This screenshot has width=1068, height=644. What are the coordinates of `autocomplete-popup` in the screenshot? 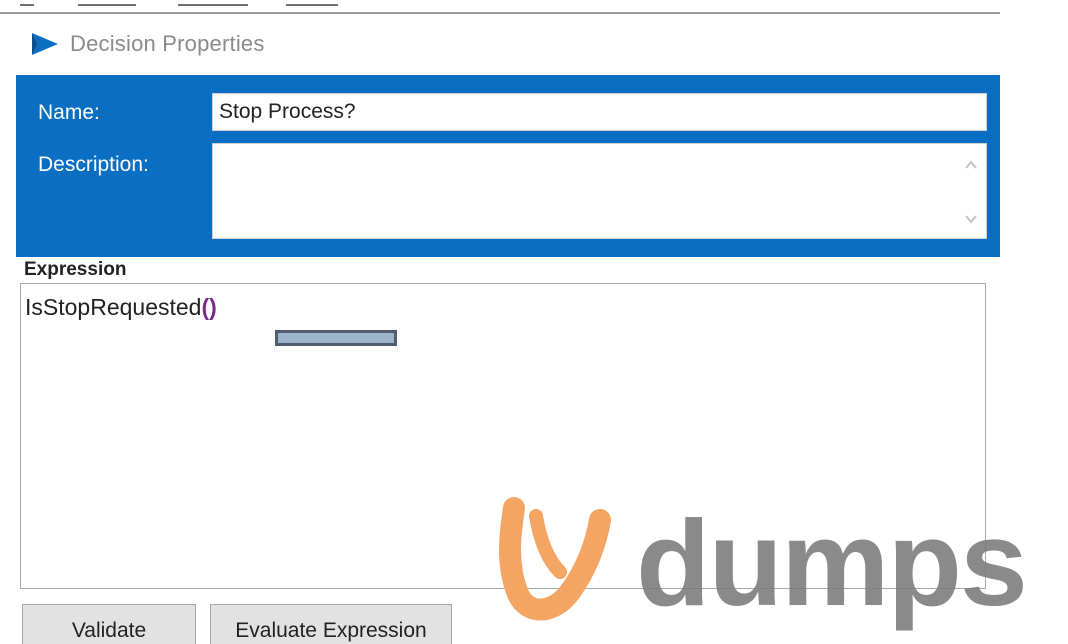 It's located at (336, 338).